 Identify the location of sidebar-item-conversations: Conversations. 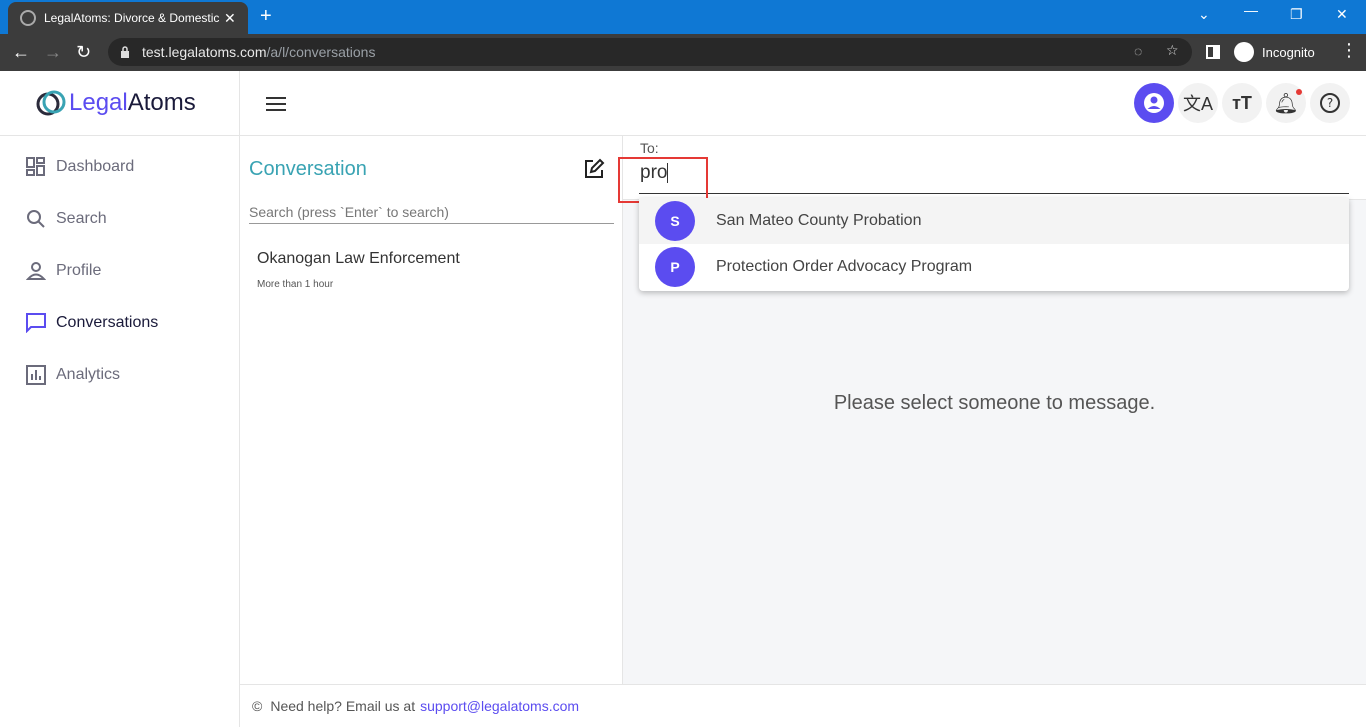
(92, 323).